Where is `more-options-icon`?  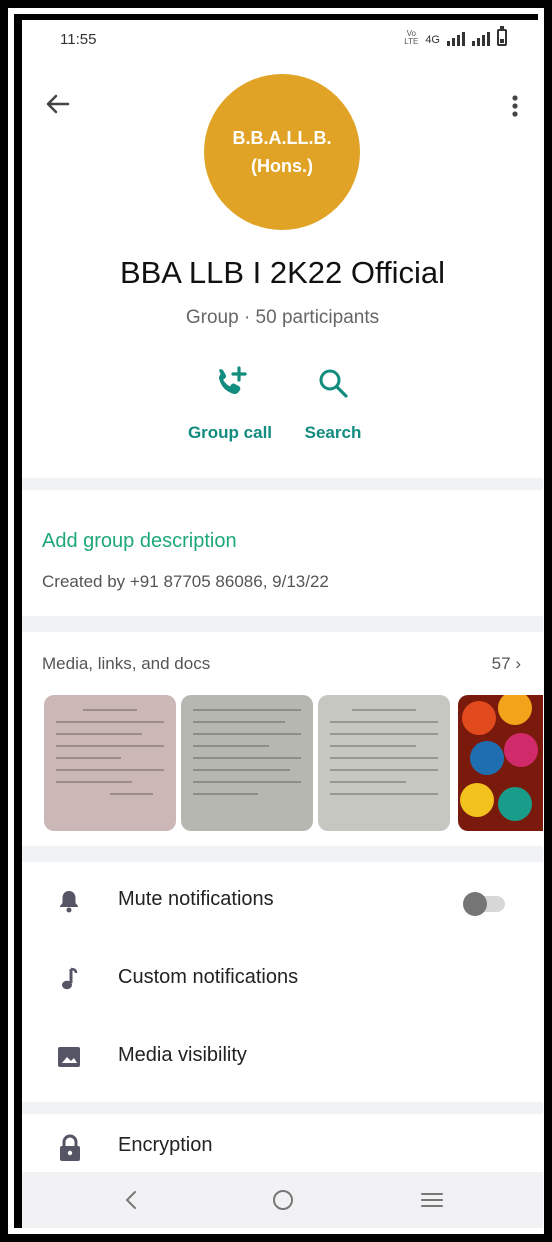 more-options-icon is located at coordinates (515, 106).